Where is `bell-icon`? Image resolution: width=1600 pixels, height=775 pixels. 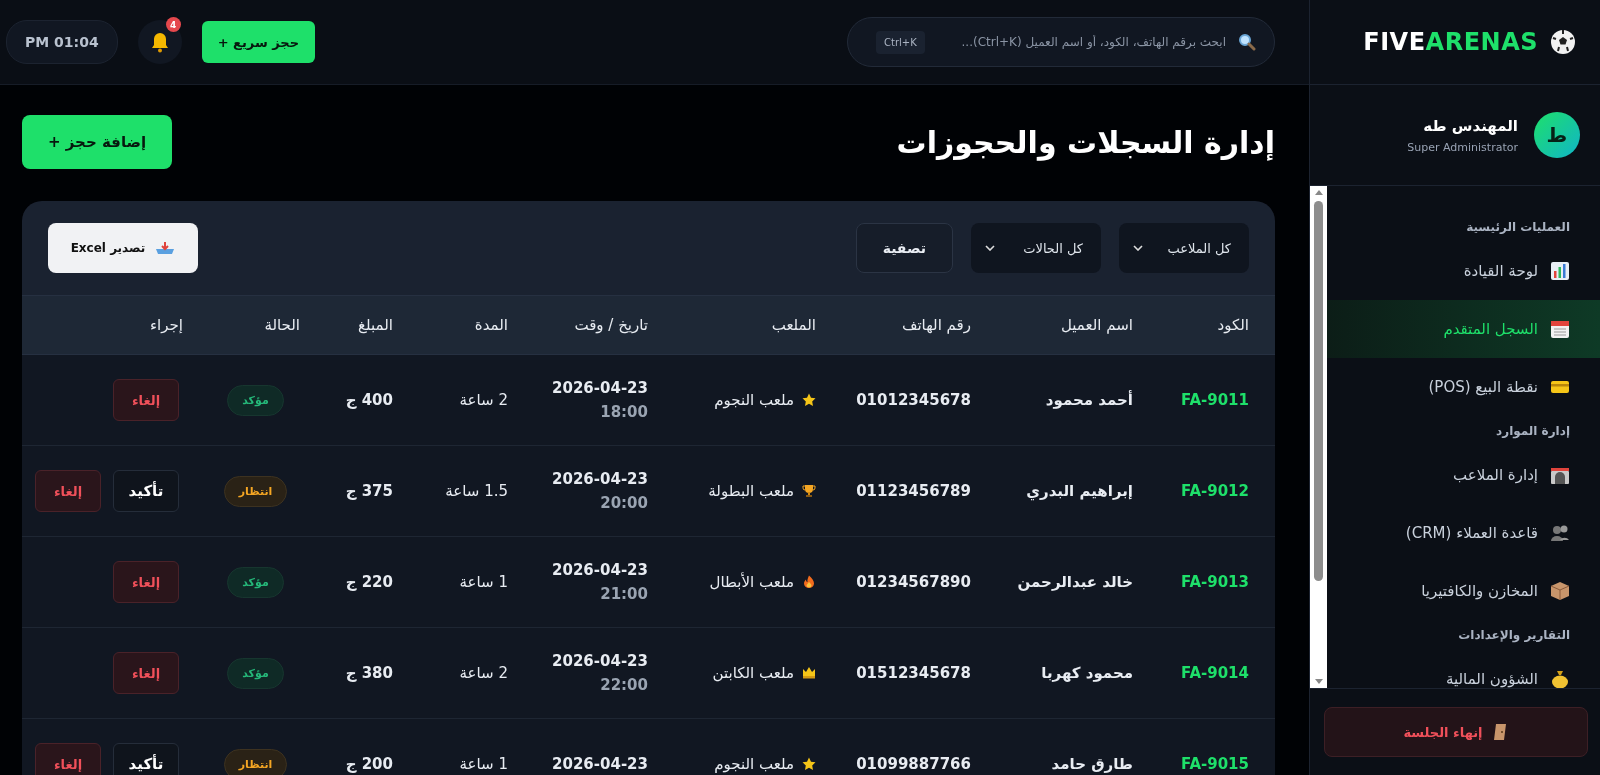 bell-icon is located at coordinates (159, 42).